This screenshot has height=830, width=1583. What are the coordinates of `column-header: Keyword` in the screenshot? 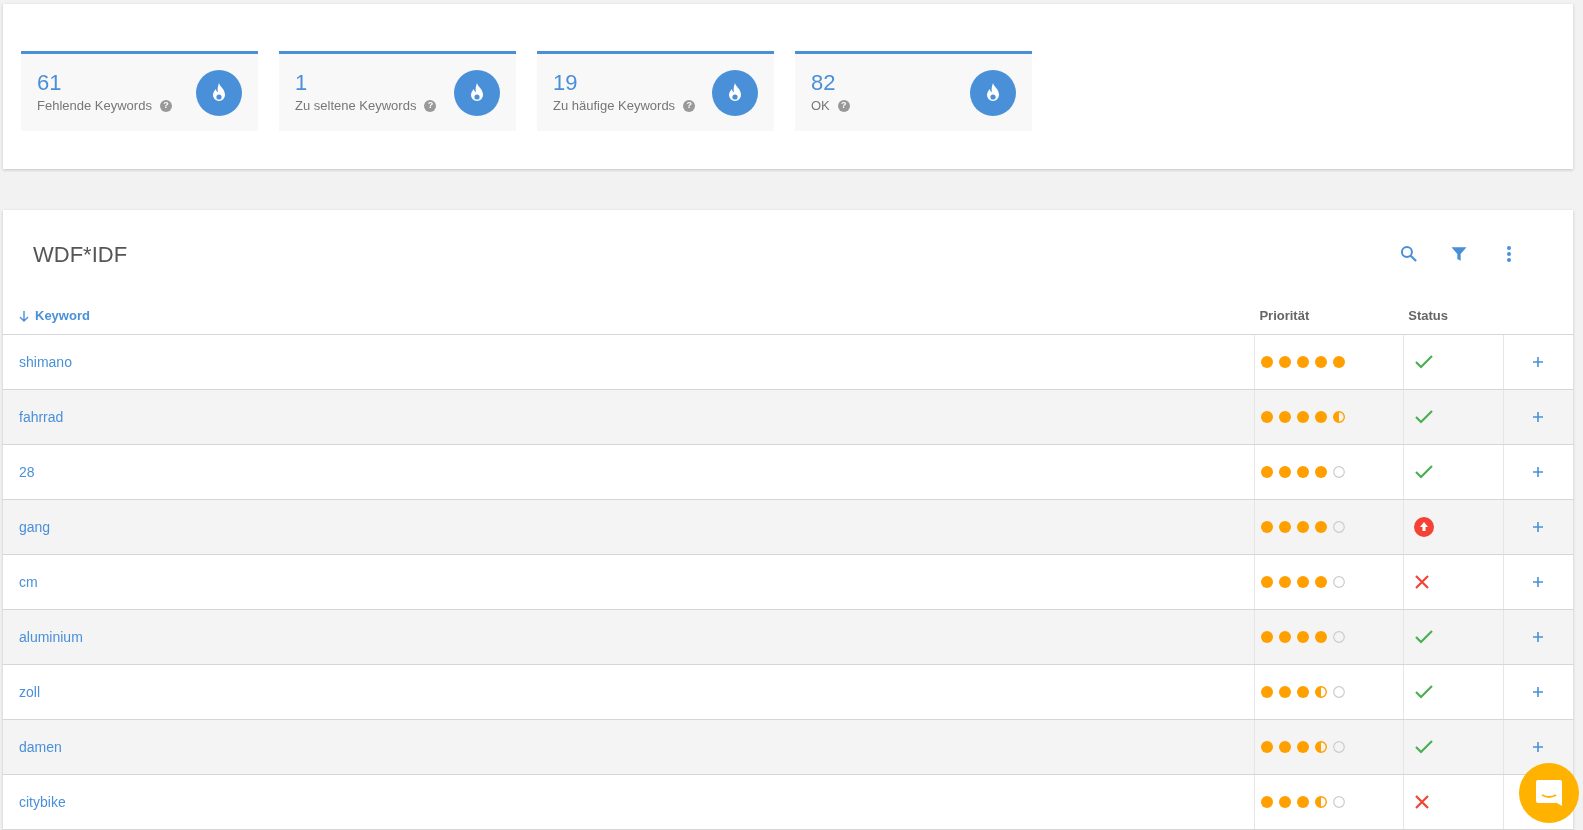 It's located at (54, 316).